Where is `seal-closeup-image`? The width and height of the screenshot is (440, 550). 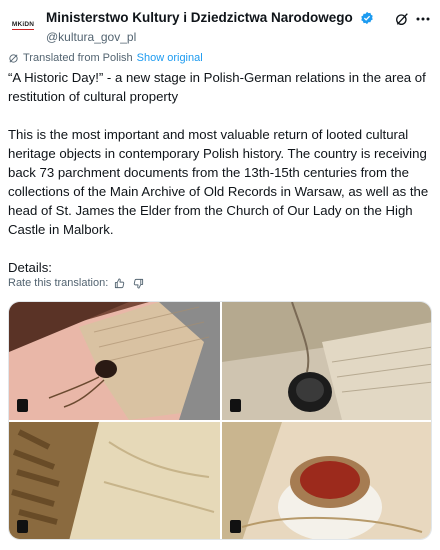 seal-closeup-image is located at coordinates (326, 361).